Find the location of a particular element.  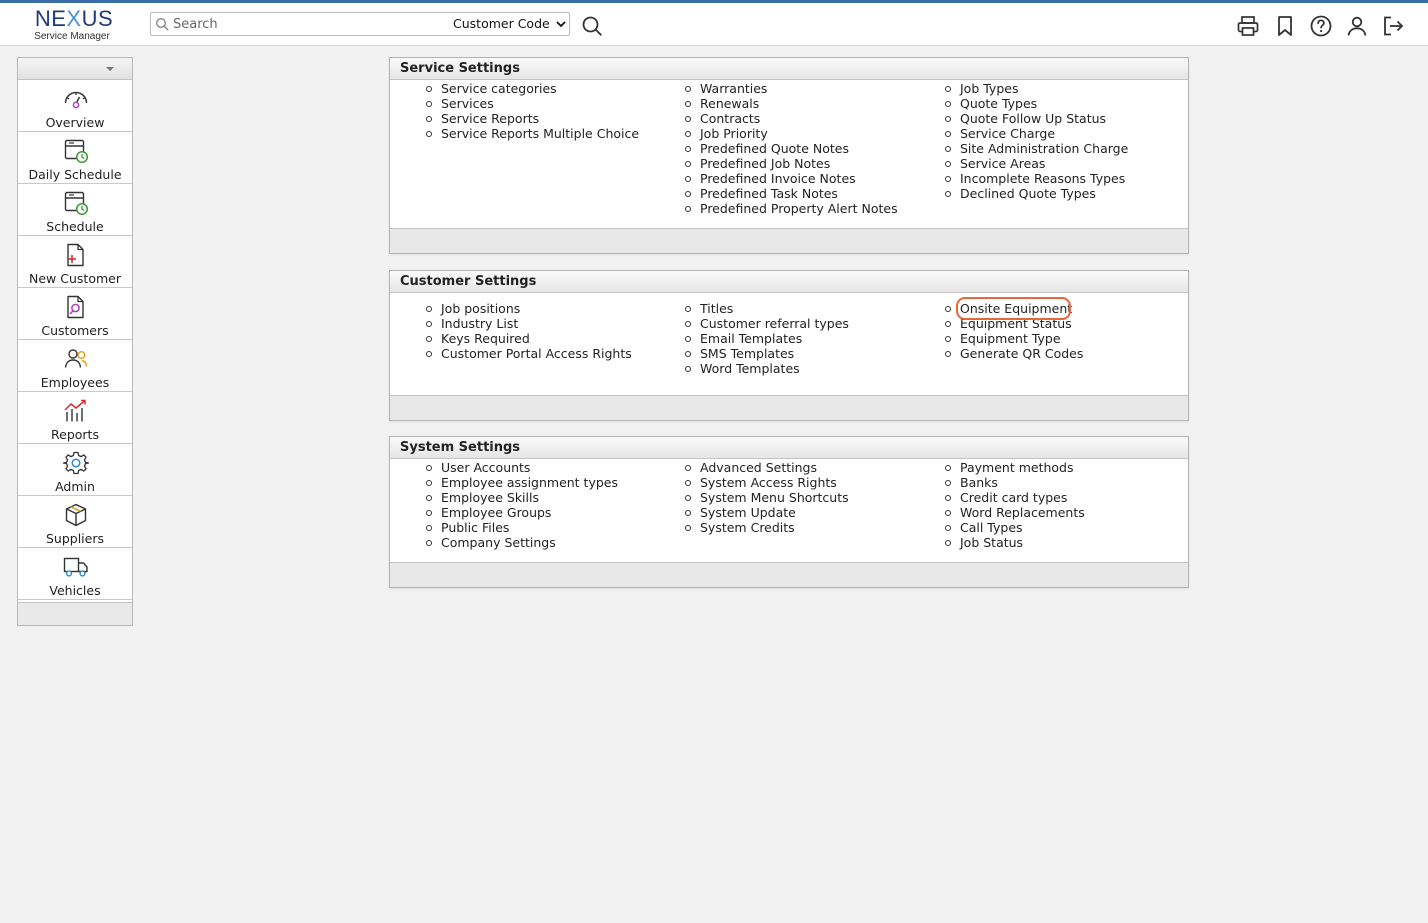

settings-link: Employee Groups is located at coordinates (496, 512).